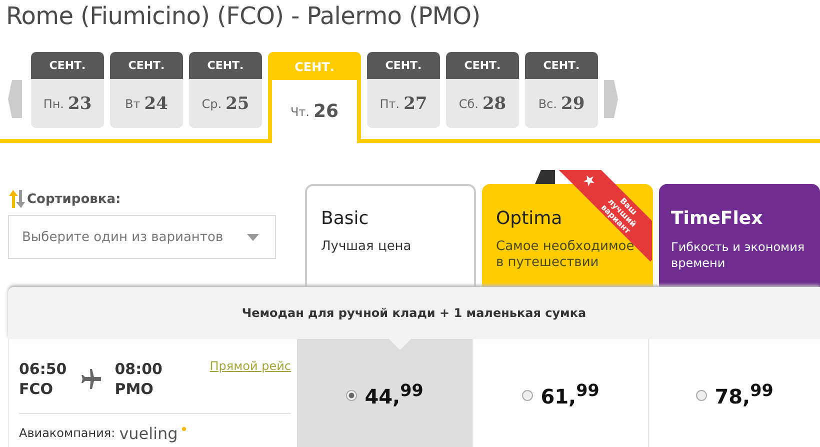  I want to click on sort-arrows-icon, so click(17, 199).